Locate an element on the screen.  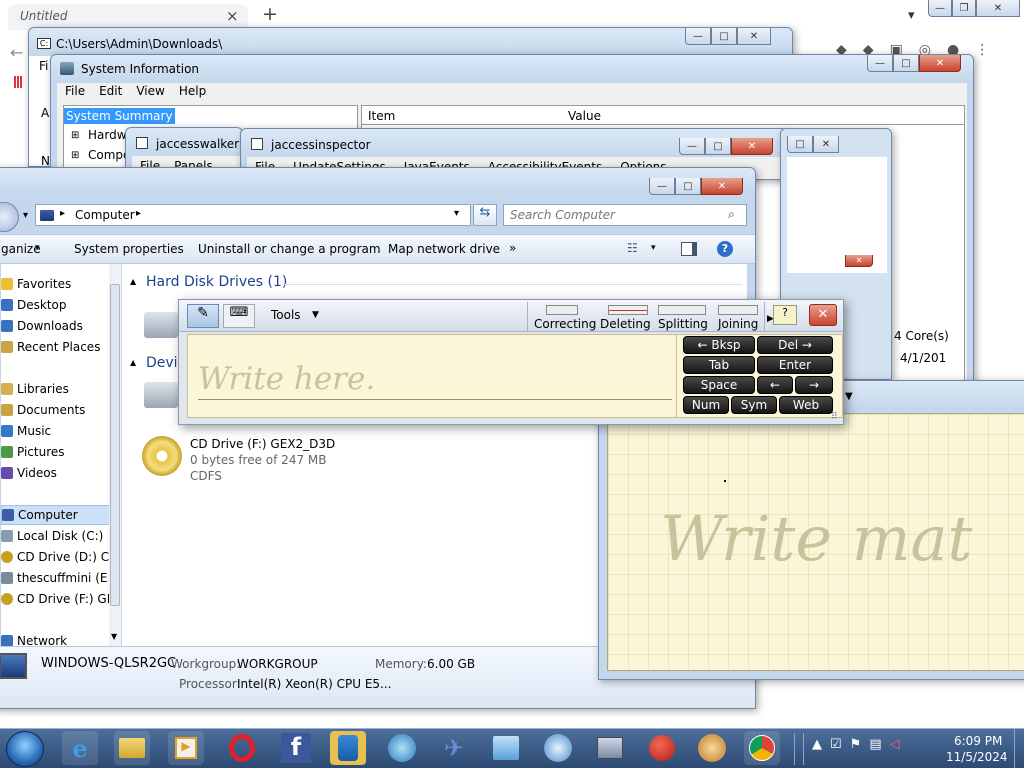
nav-downloads: Downloads is located at coordinates (60, 326).